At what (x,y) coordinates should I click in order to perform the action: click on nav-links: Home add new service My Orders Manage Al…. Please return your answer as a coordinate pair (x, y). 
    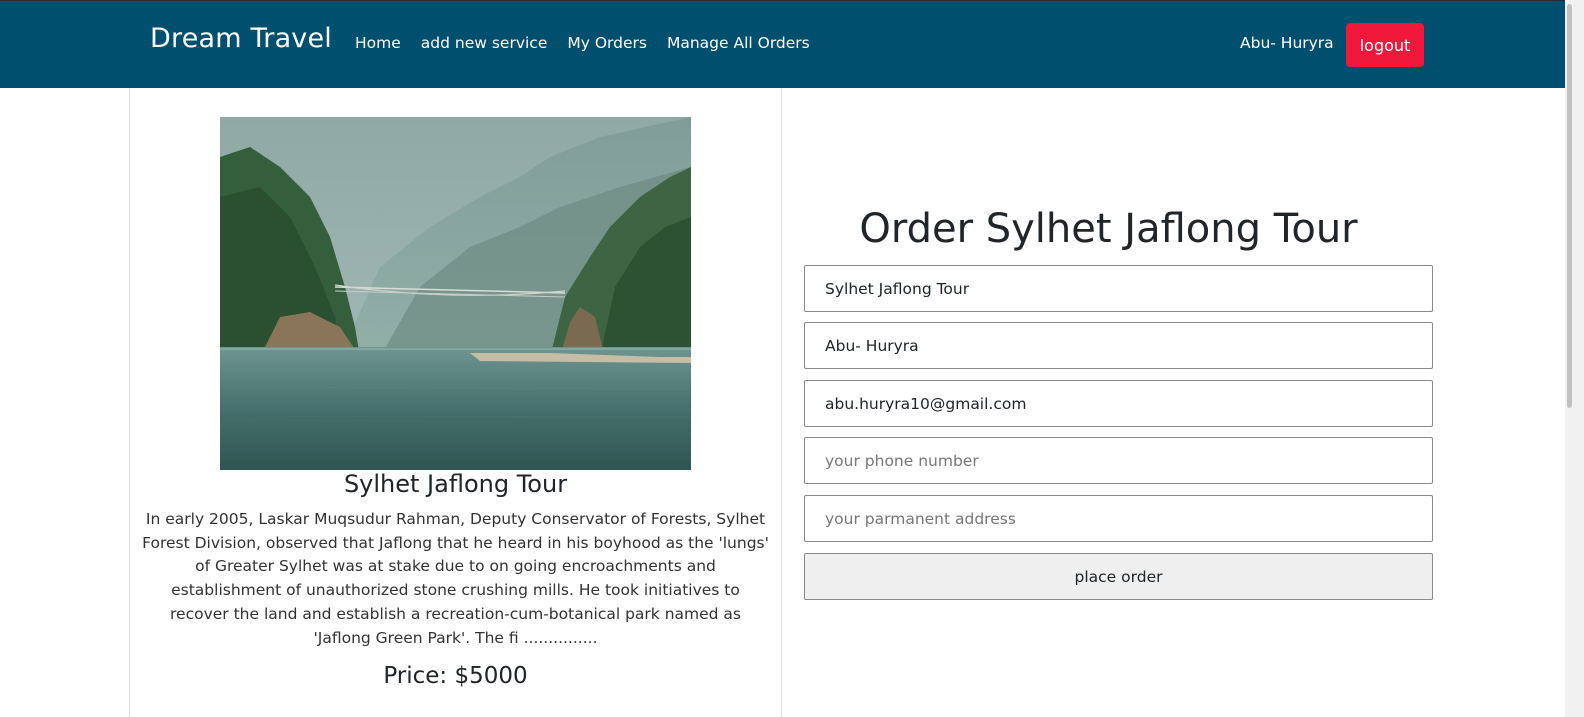
    Looking at the image, I should click on (582, 43).